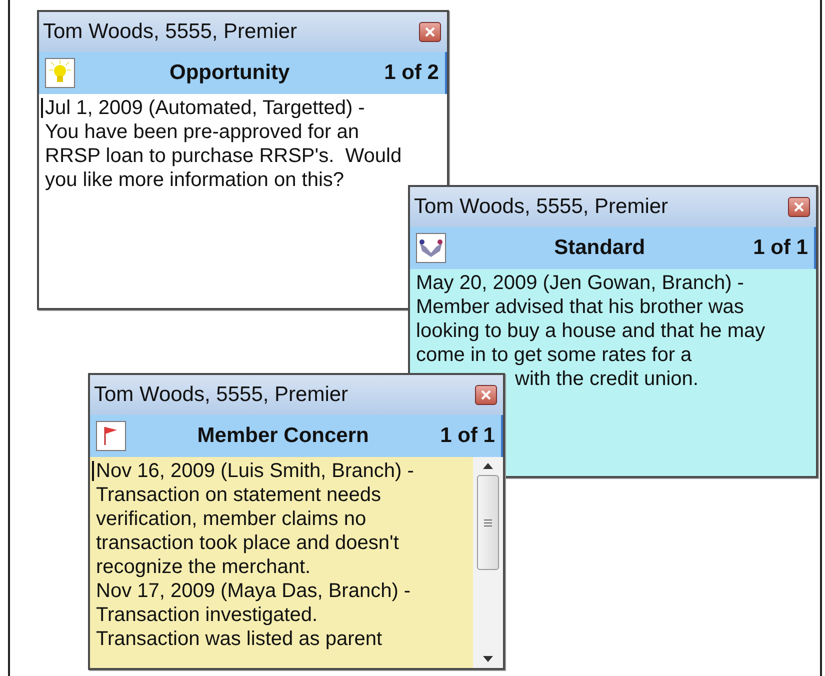 The image size is (825, 676). What do you see at coordinates (195, 180) in the screenshot?
I see `note-text-line: you like more information on this?` at bounding box center [195, 180].